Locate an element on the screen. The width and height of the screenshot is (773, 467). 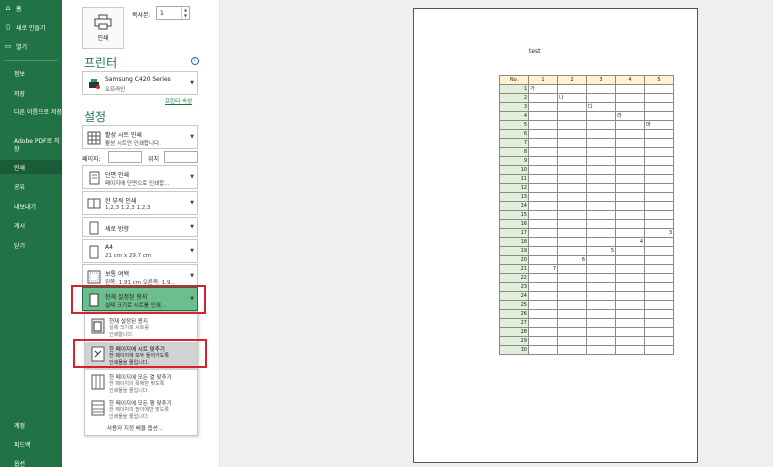
nav-item-publish: 게시 is located at coordinates (31, 225).